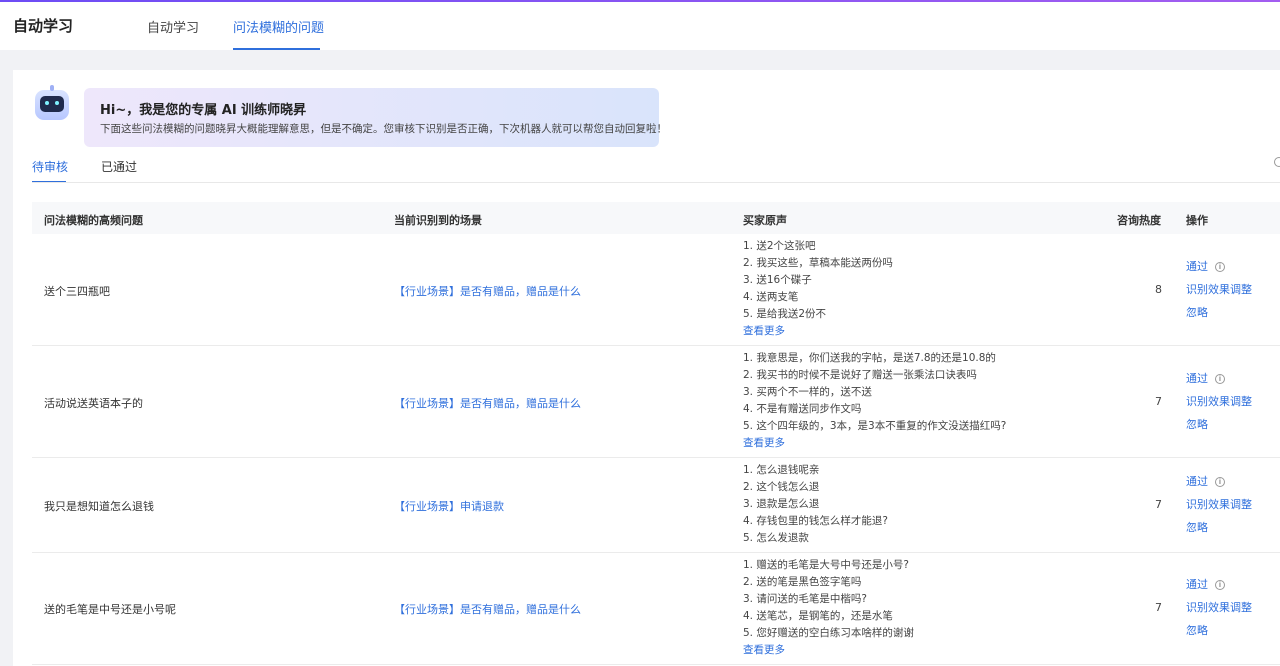 Image resolution: width=1280 pixels, height=666 pixels. Describe the element at coordinates (776, 538) in the screenshot. I see `buyer-voice-item: 5. 怎么发退款` at that location.